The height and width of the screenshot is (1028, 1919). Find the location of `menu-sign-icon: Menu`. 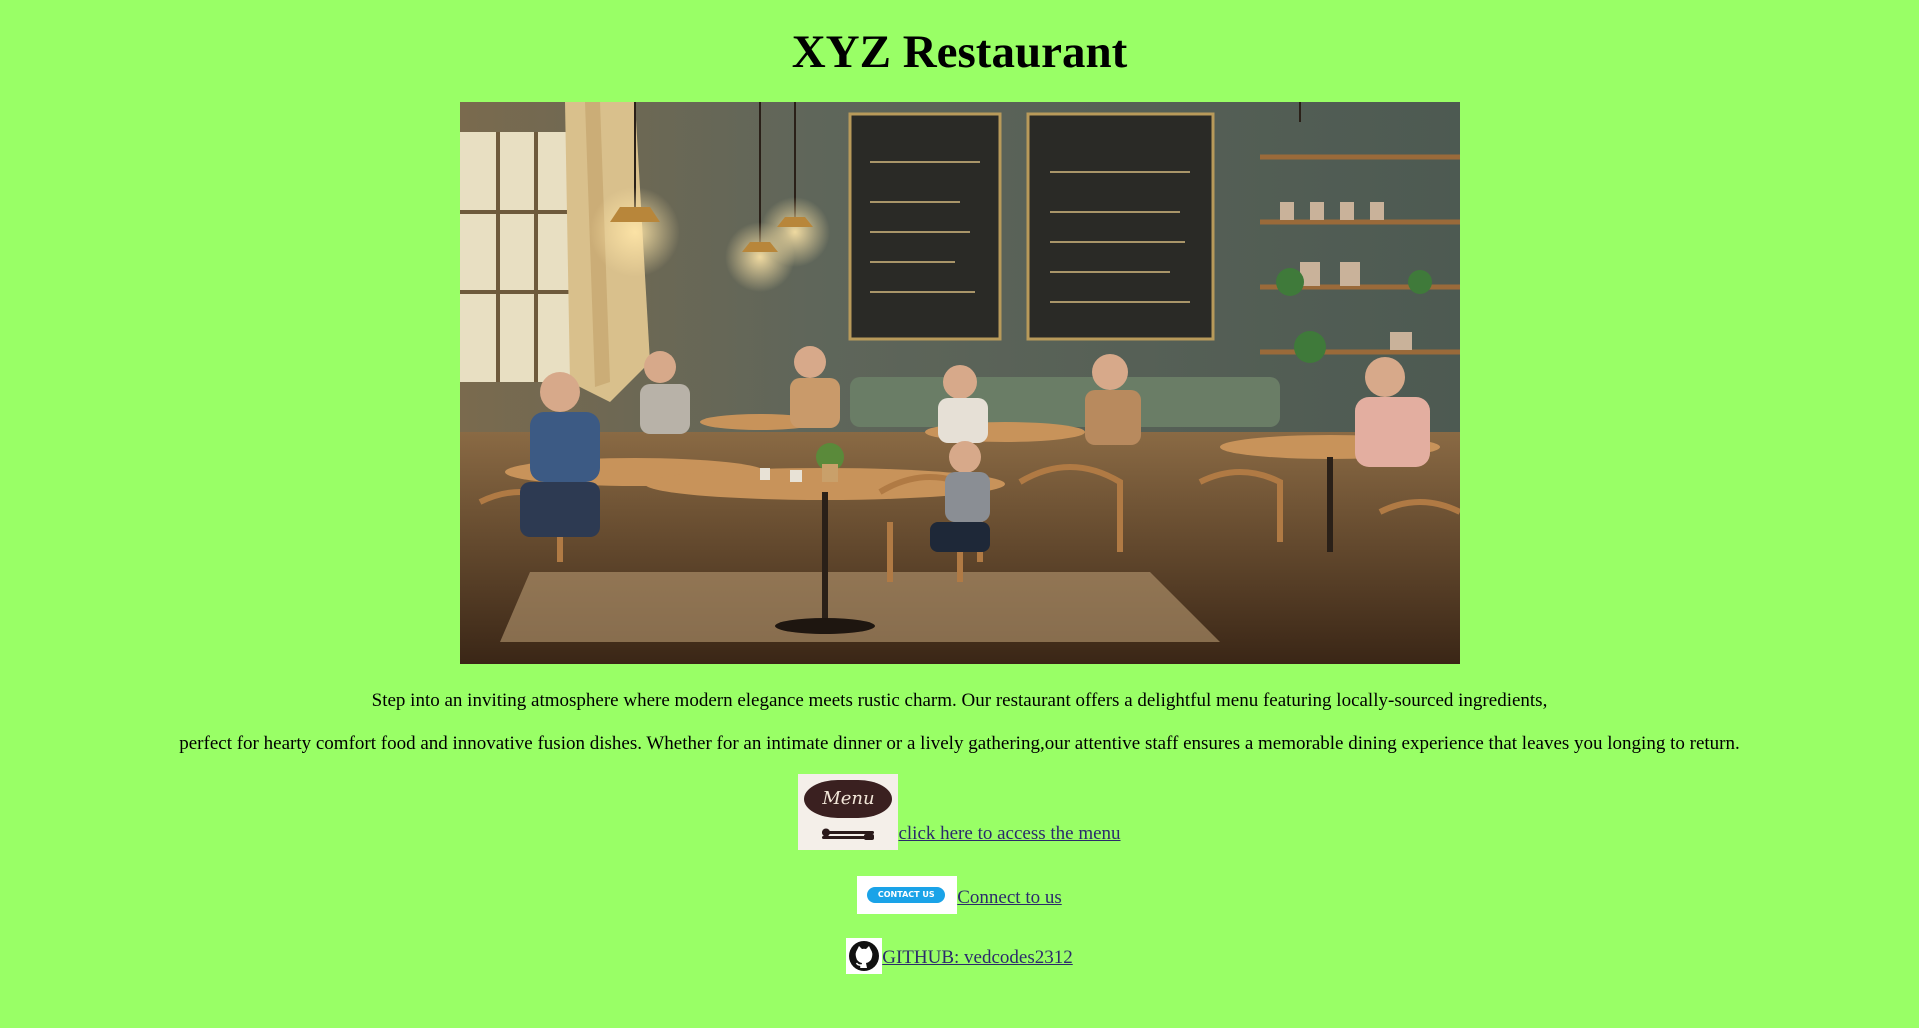

menu-sign-icon: Menu is located at coordinates (848, 812).